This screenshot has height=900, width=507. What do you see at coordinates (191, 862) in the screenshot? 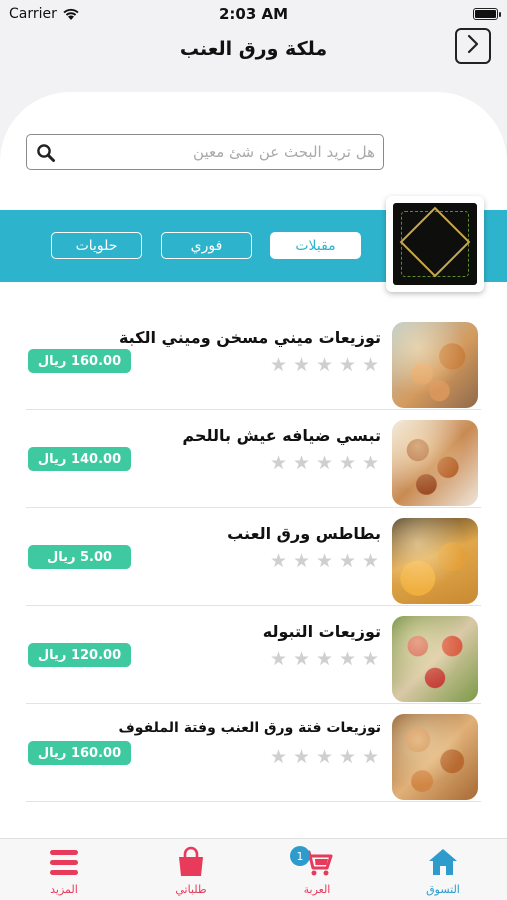
I see `shopping-bag-icon` at bounding box center [191, 862].